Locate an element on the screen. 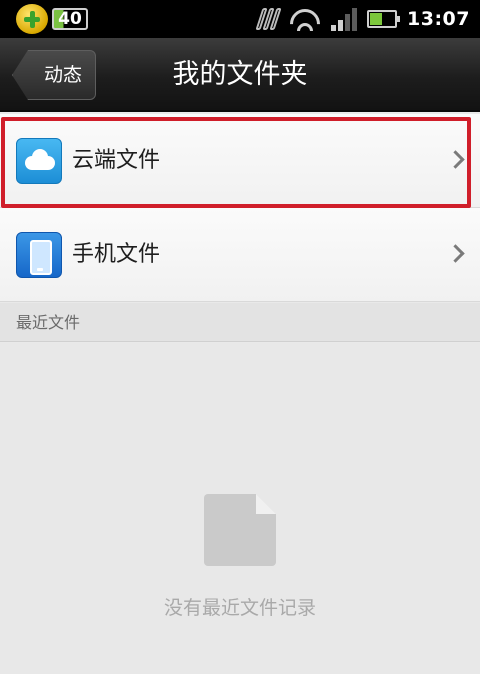 This screenshot has height=674, width=480. battery-icon is located at coordinates (384, 19).